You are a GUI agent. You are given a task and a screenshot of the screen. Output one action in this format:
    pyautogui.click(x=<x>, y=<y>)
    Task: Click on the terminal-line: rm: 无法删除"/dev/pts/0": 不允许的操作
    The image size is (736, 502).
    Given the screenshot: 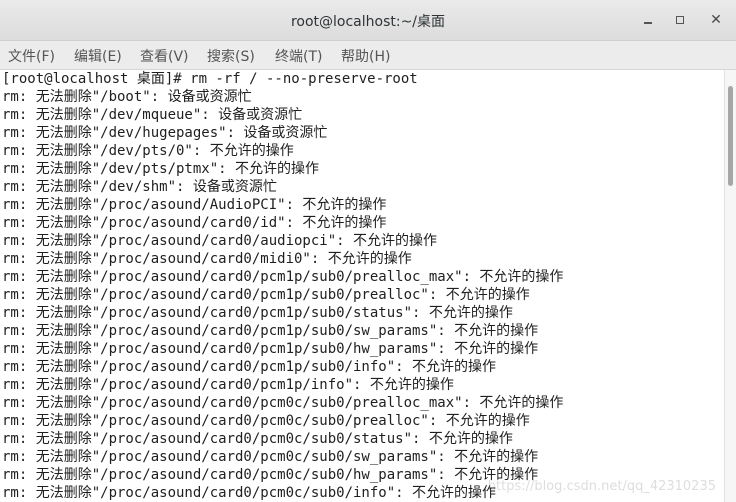 What is the action you would take?
    pyautogui.click(x=148, y=151)
    